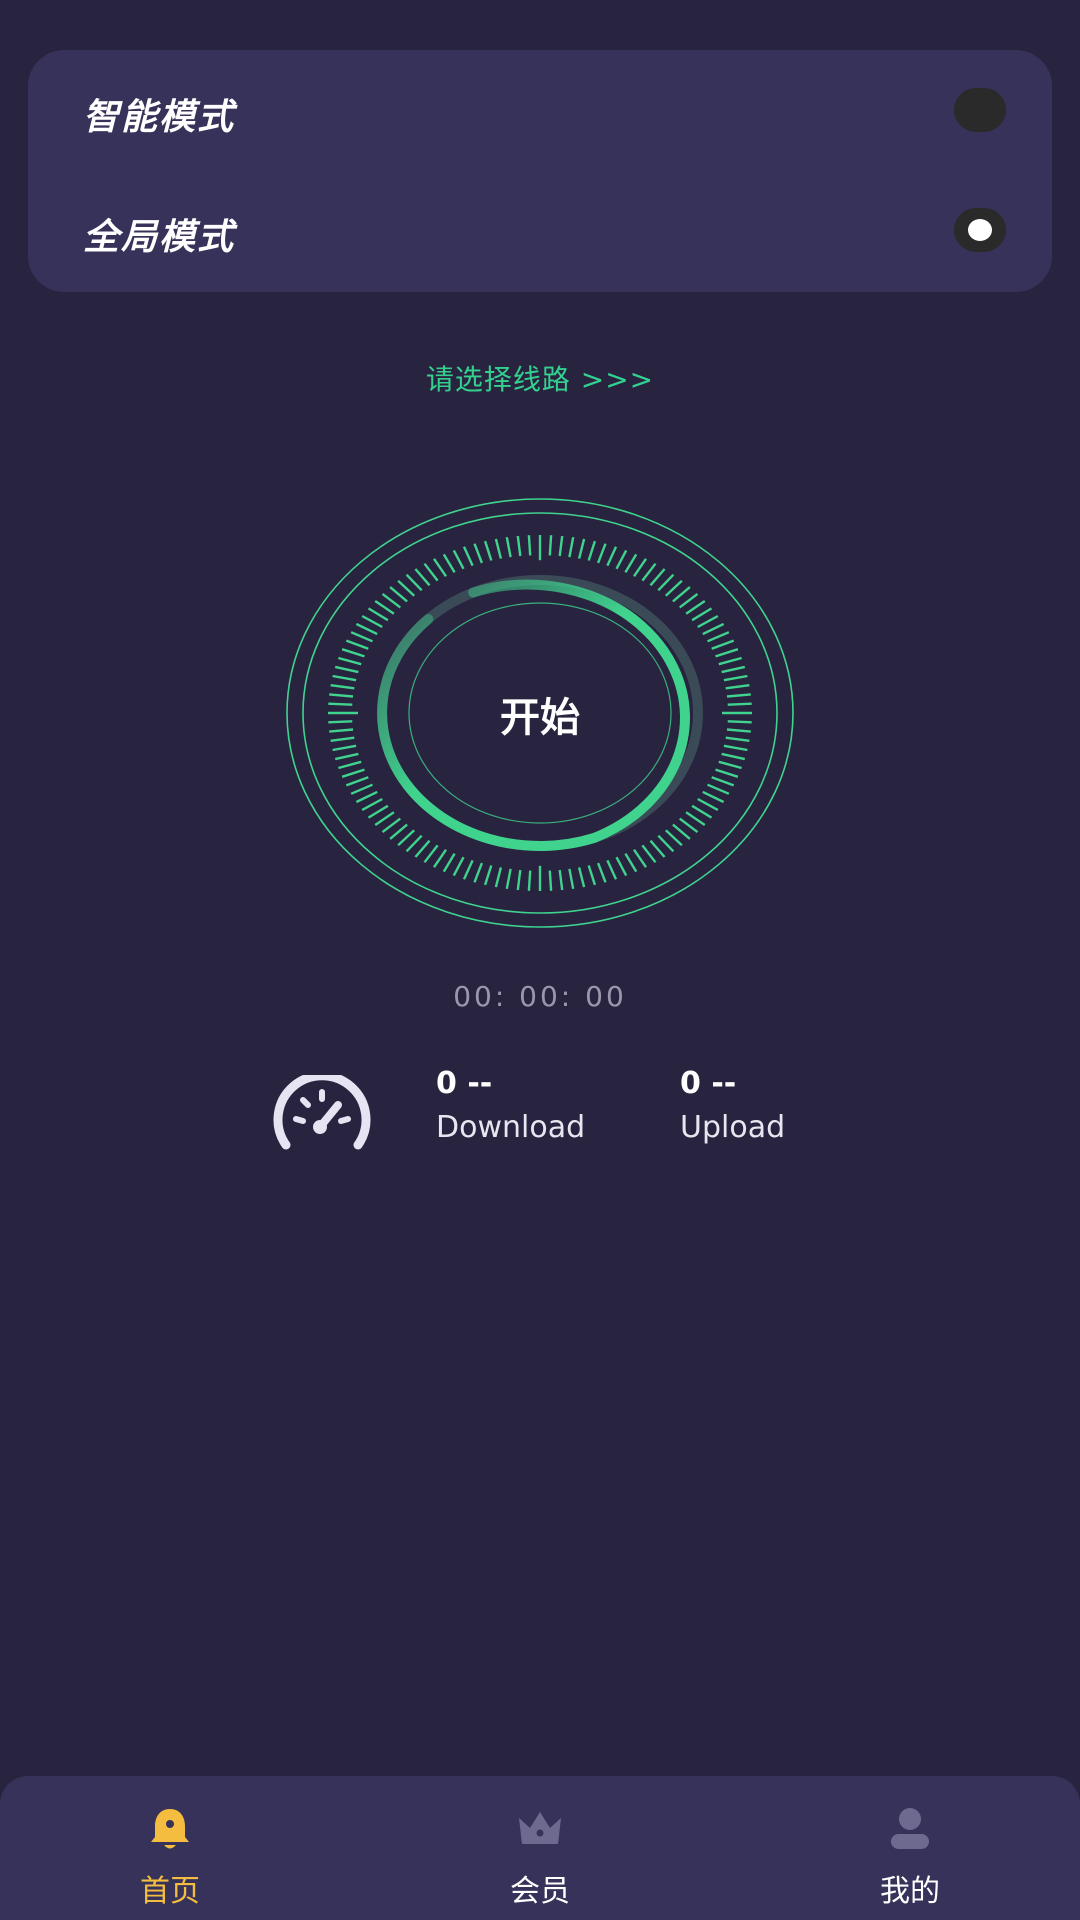 Image resolution: width=1080 pixels, height=1920 pixels. What do you see at coordinates (540, 1848) in the screenshot?
I see `tab-membership: 会员` at bounding box center [540, 1848].